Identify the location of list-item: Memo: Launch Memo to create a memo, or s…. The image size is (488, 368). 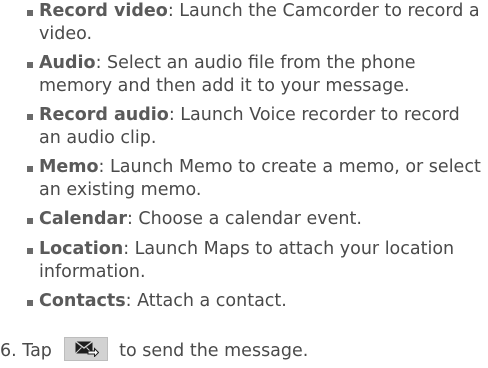
(254, 179).